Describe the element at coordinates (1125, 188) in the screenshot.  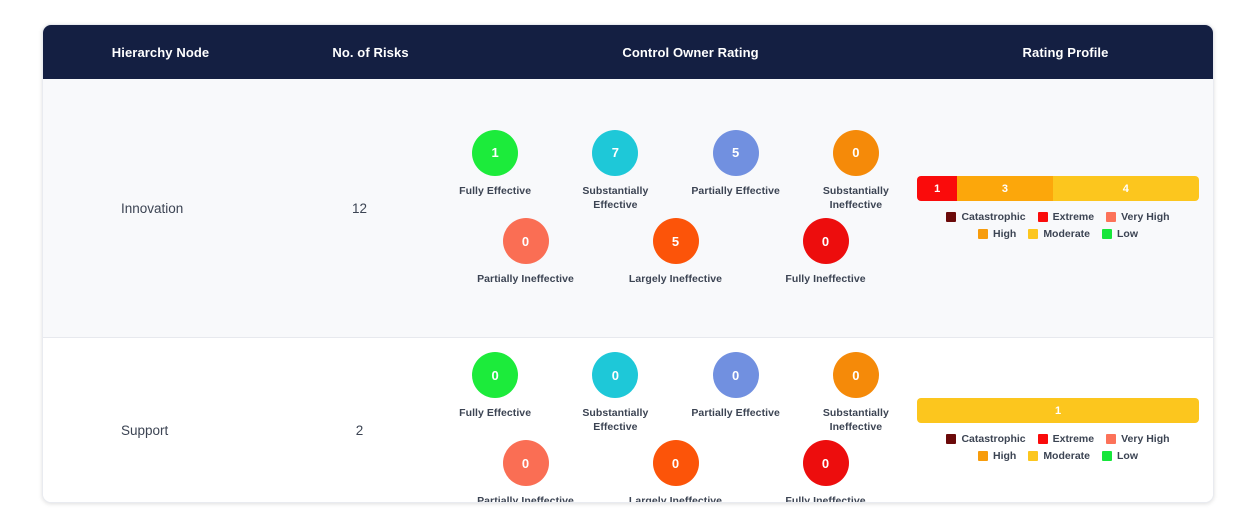
I see `stacked-bar-segment: 4` at that location.